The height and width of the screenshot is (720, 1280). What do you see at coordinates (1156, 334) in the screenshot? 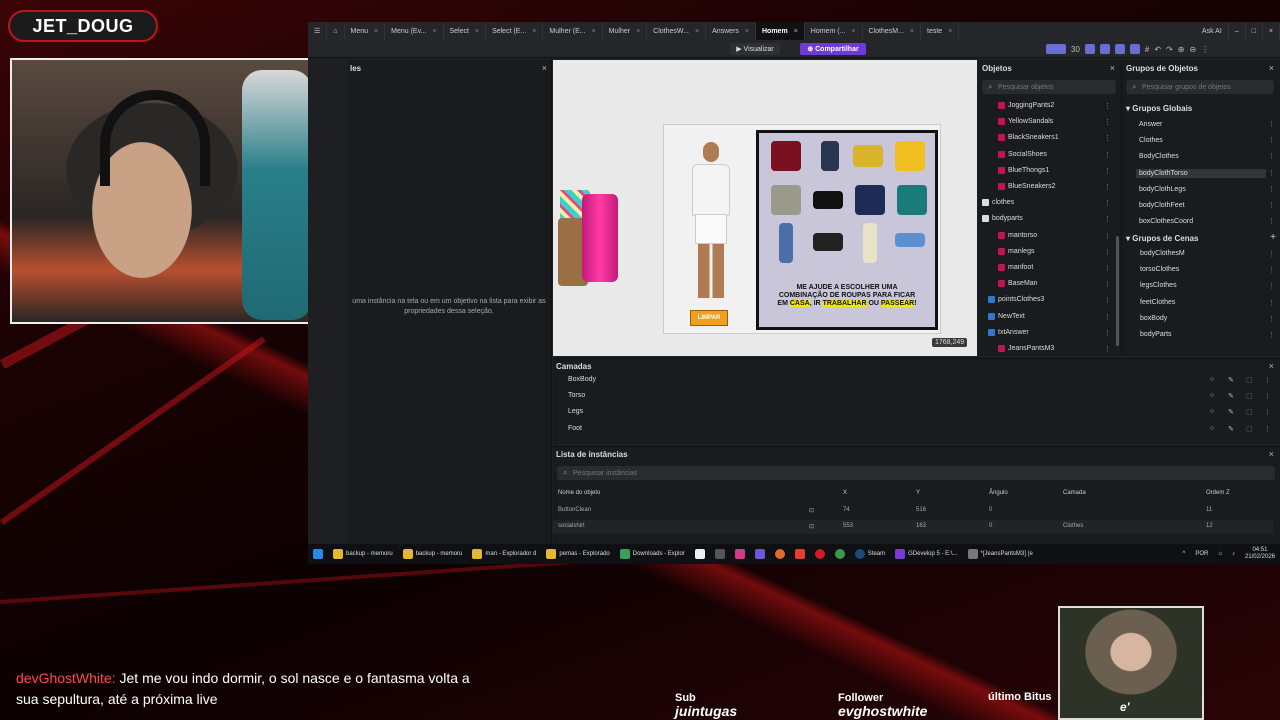
I see `group-item: bodyParts` at bounding box center [1156, 334].